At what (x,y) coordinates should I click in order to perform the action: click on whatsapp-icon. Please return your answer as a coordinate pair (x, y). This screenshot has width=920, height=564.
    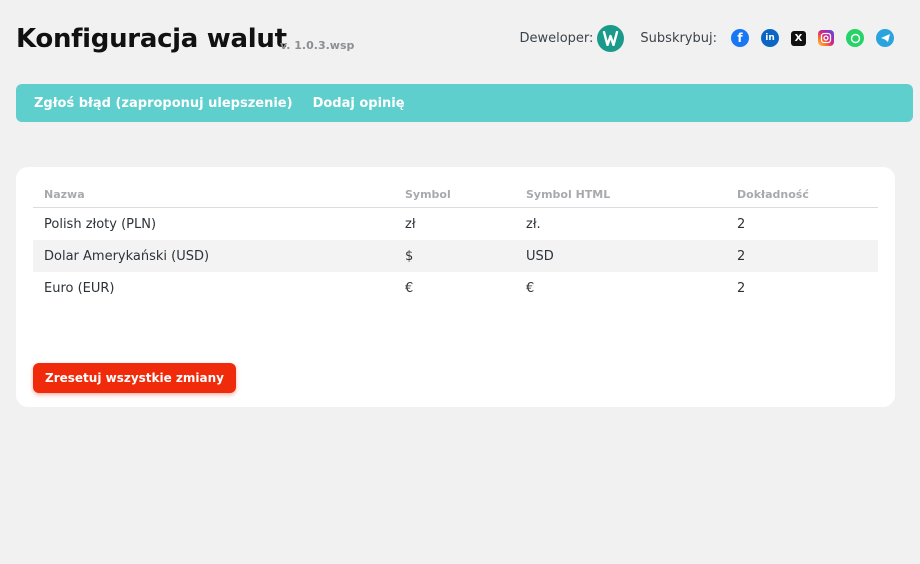
    Looking at the image, I should click on (855, 38).